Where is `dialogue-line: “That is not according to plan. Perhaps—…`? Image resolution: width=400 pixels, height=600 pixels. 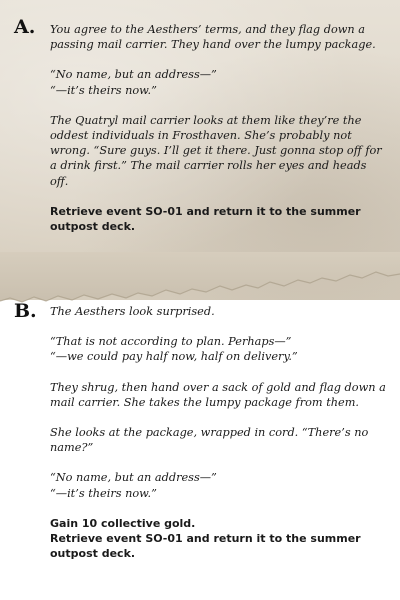
dialogue-line: “That is not according to plan. Perhaps—… is located at coordinates (171, 342).